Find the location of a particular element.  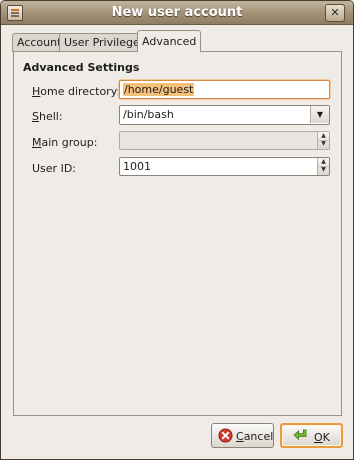

main-group-label: Main group: is located at coordinates (65, 142).